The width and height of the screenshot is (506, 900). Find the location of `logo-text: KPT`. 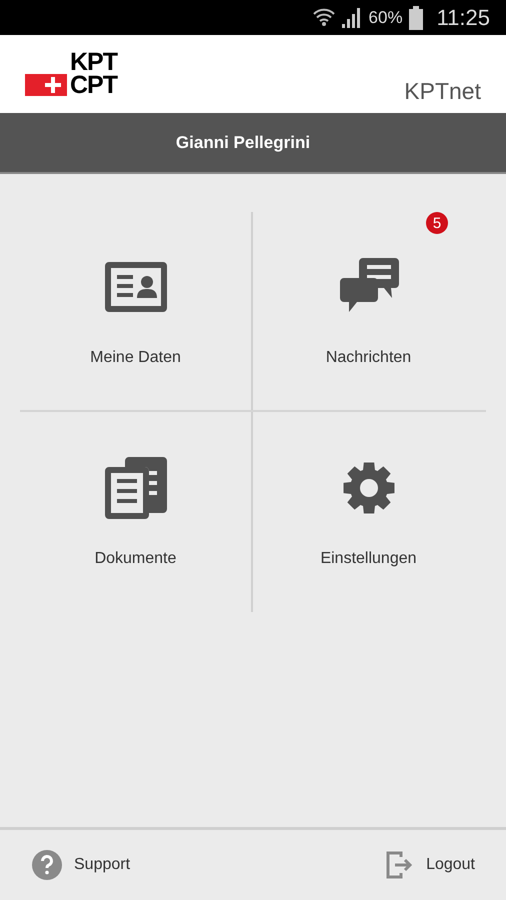

logo-text: KPT is located at coordinates (93, 62).